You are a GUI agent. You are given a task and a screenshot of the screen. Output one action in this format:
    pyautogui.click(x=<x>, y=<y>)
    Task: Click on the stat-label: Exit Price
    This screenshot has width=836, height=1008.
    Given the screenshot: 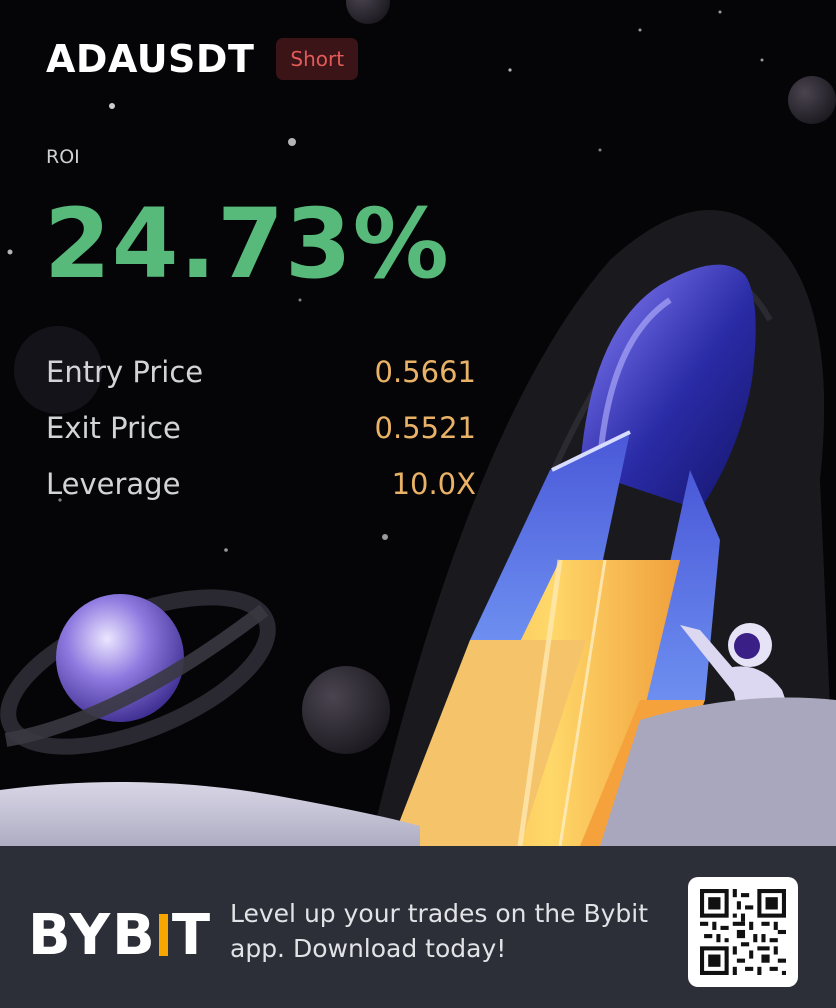 What is the action you would take?
    pyautogui.click(x=113, y=428)
    